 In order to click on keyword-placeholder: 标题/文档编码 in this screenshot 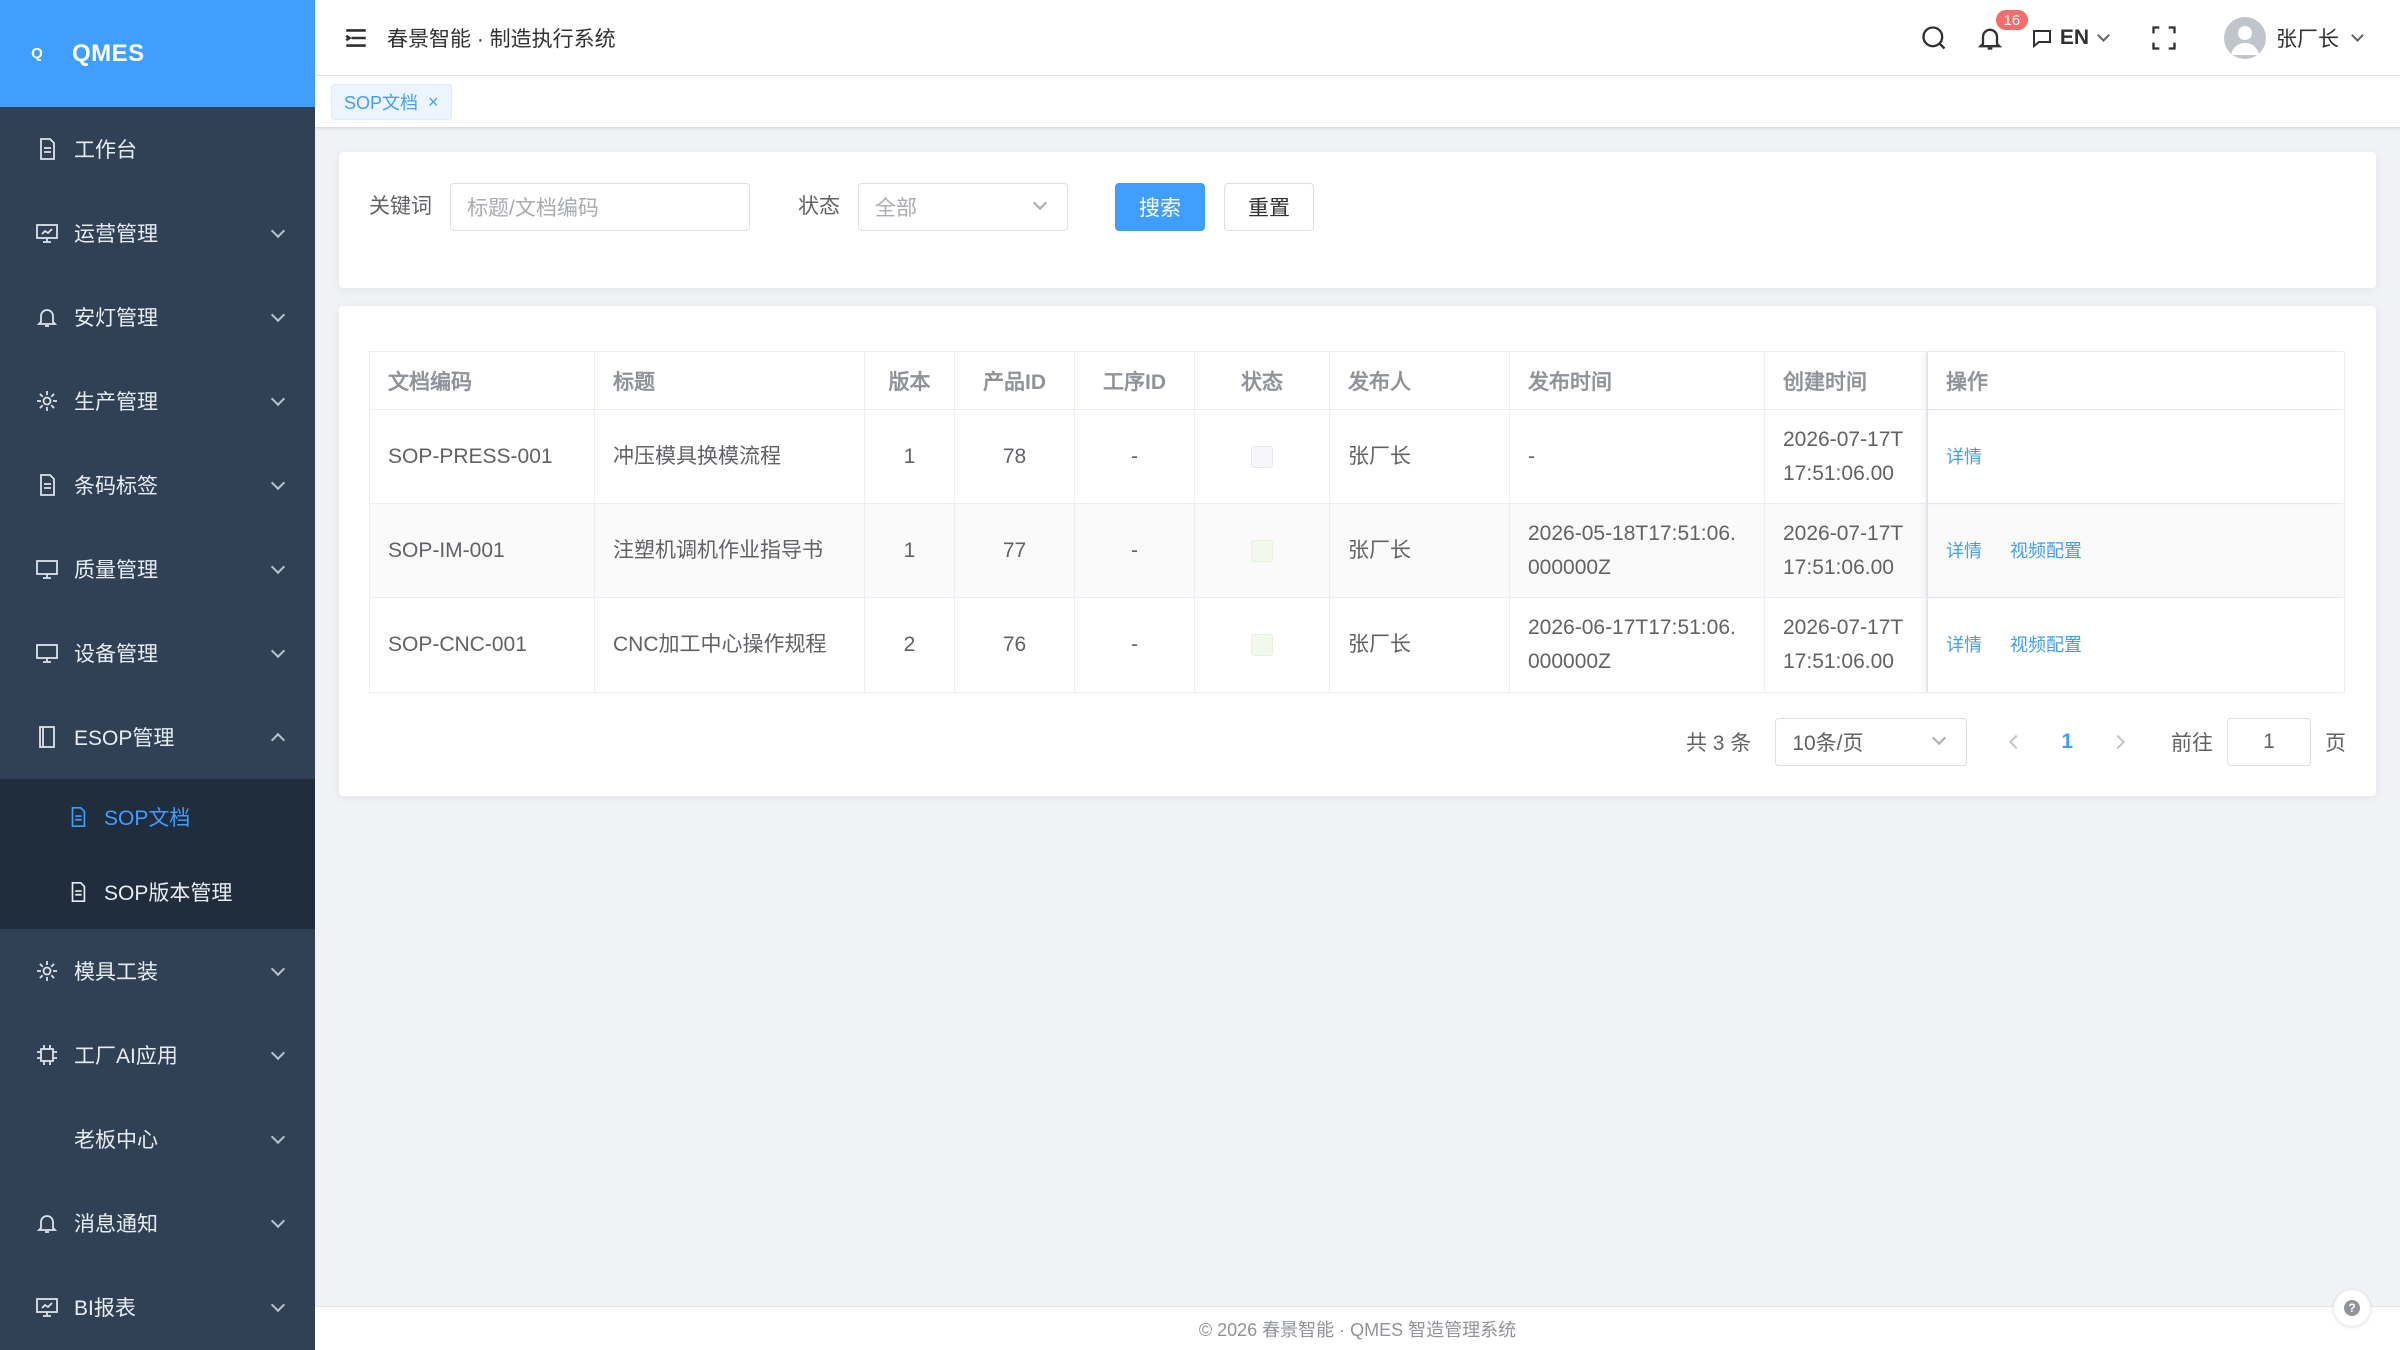, I will do `click(533, 208)`.